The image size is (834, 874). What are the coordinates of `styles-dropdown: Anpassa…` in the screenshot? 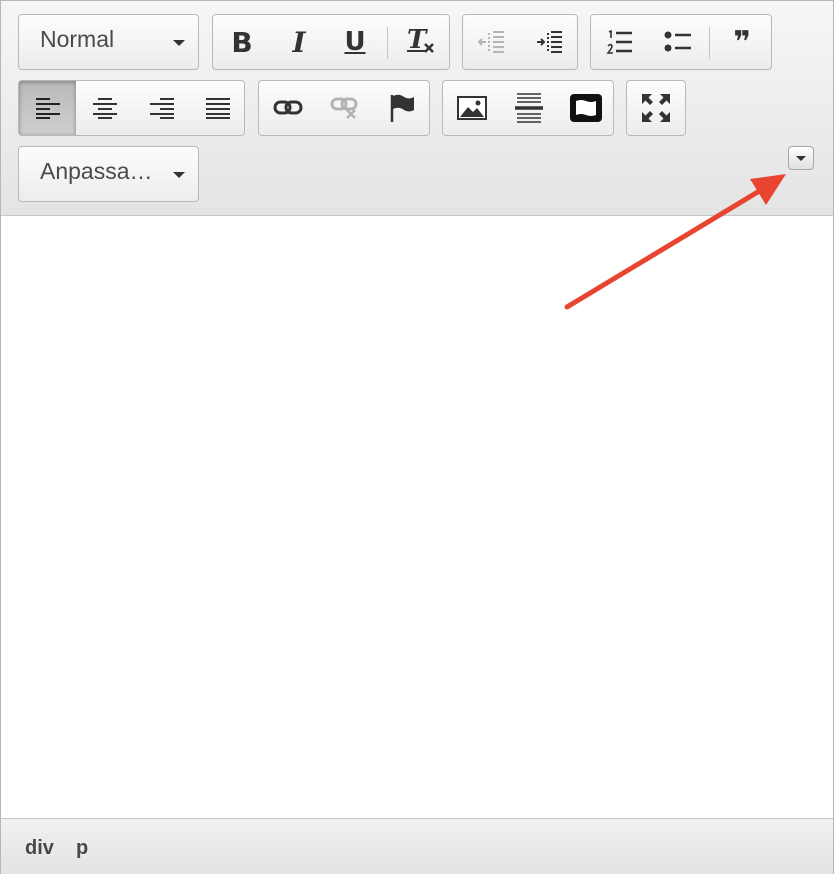 It's located at (108, 174).